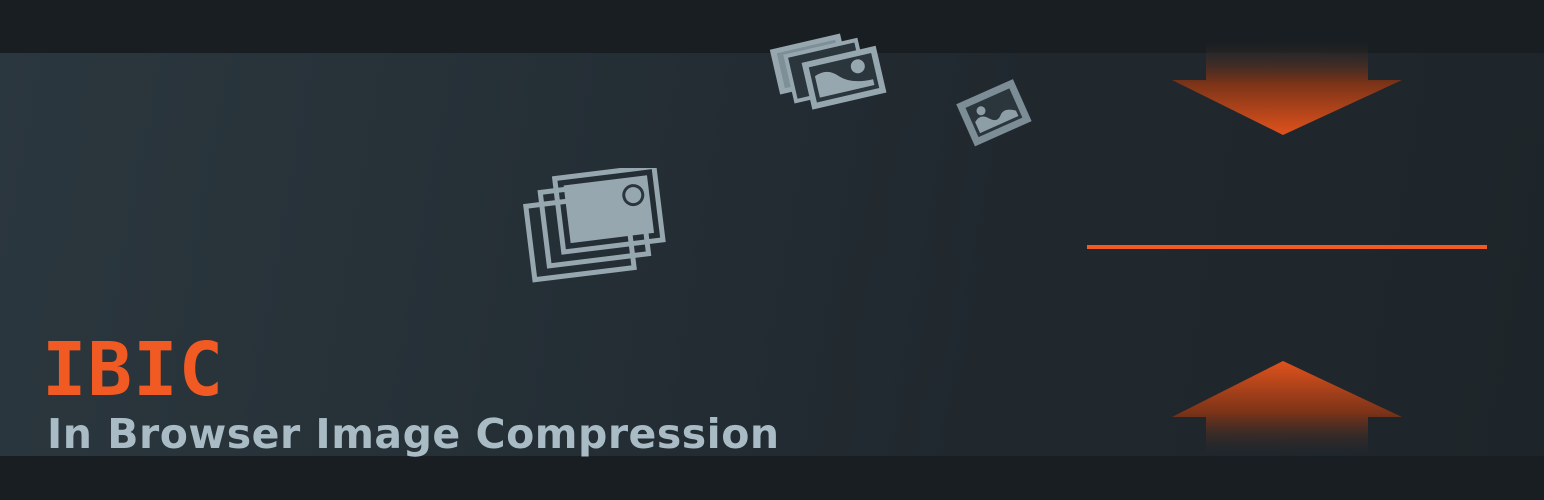 The height and width of the screenshot is (500, 1544). What do you see at coordinates (595, 228) in the screenshot?
I see `image-stack-icon` at bounding box center [595, 228].